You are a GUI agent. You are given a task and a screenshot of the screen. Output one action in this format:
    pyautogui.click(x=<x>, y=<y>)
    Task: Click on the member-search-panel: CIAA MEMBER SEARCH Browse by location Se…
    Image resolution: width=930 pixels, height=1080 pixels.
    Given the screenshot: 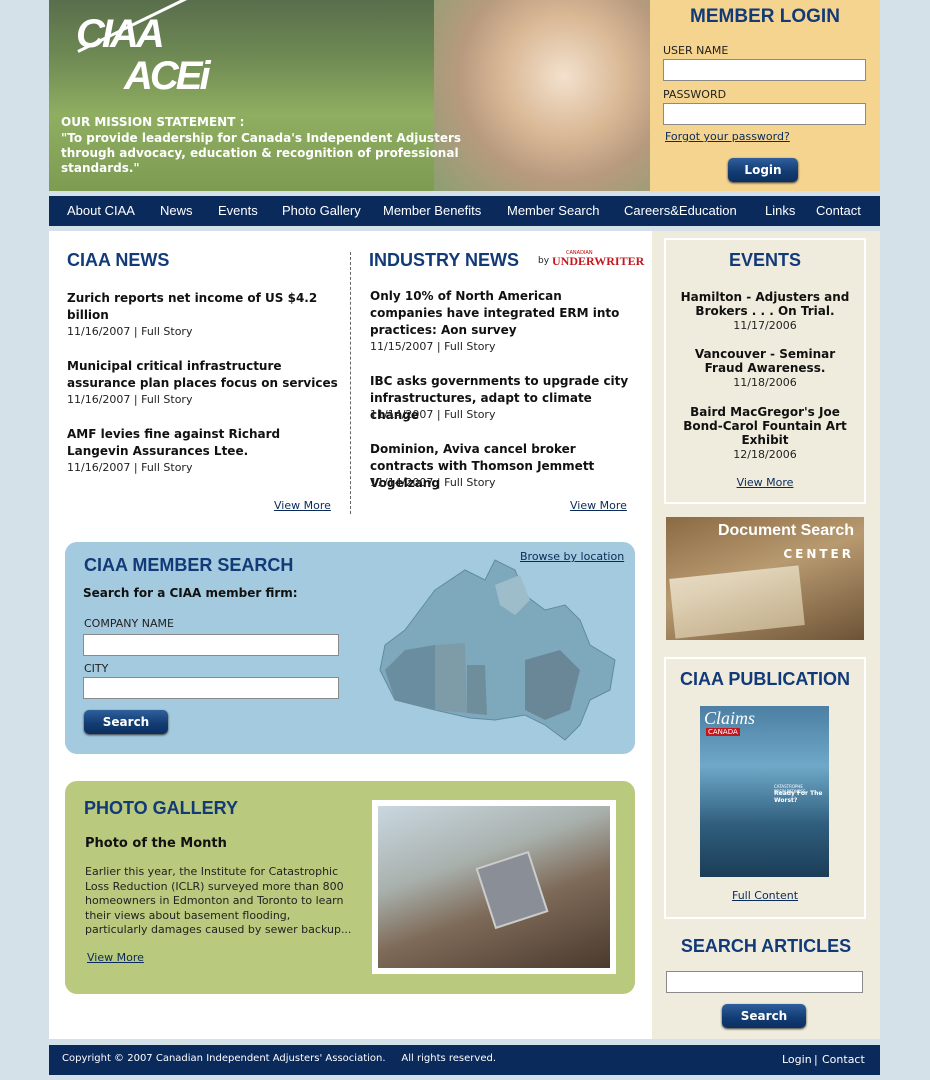 What is the action you would take?
    pyautogui.click(x=350, y=648)
    